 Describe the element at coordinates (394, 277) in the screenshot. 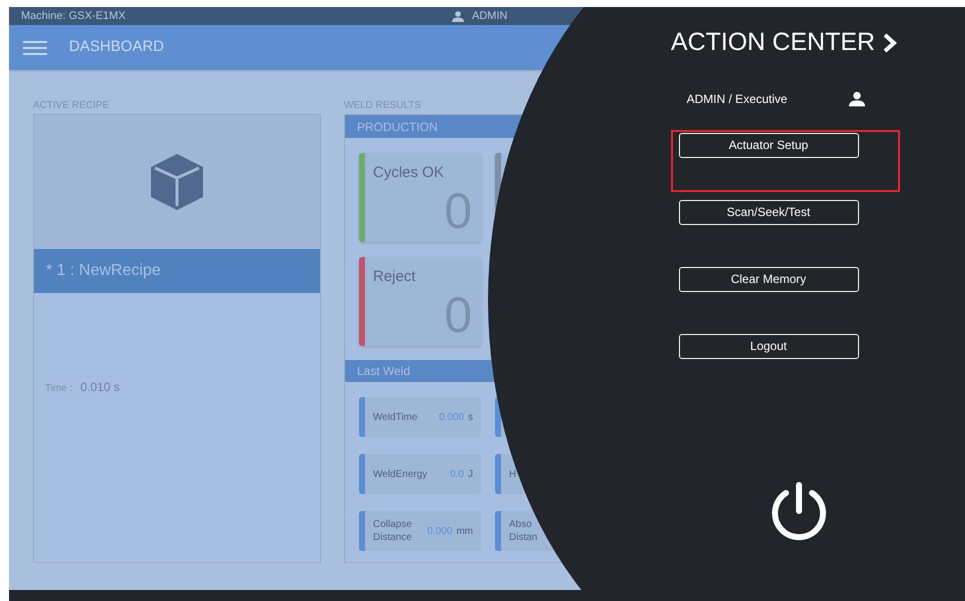

I see `counter-label: Reject` at that location.